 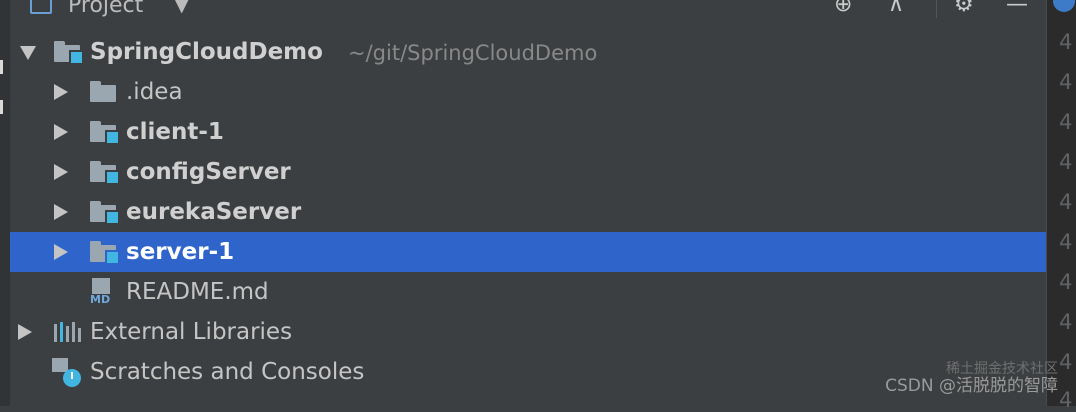 I want to click on tree-item-idea: .idea, so click(x=528, y=92).